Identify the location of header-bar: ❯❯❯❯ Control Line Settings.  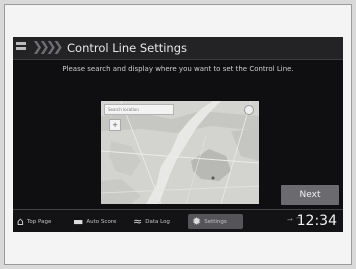
(178, 48).